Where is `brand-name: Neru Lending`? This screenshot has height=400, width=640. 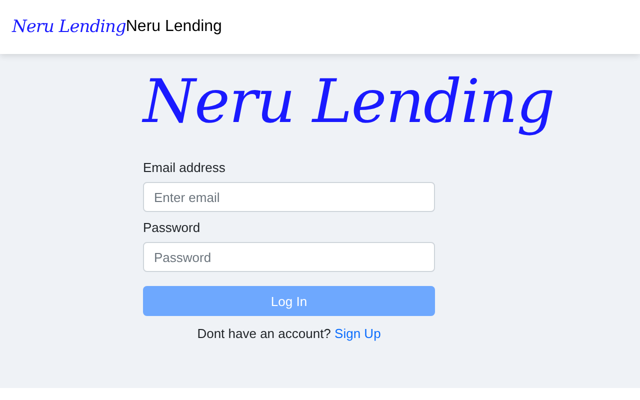 brand-name: Neru Lending is located at coordinates (174, 27).